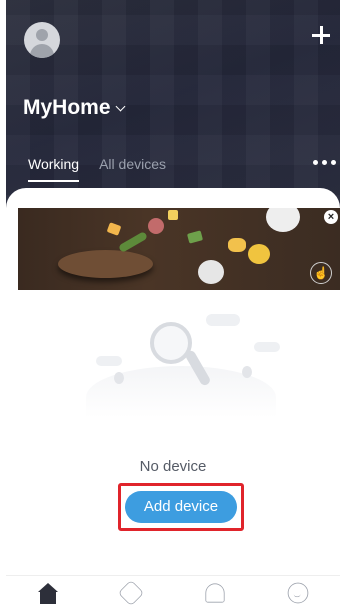 Image resolution: width=346 pixels, height=609 pixels. Describe the element at coordinates (97, 169) in the screenshot. I see `tab-bar: Working All devices` at that location.